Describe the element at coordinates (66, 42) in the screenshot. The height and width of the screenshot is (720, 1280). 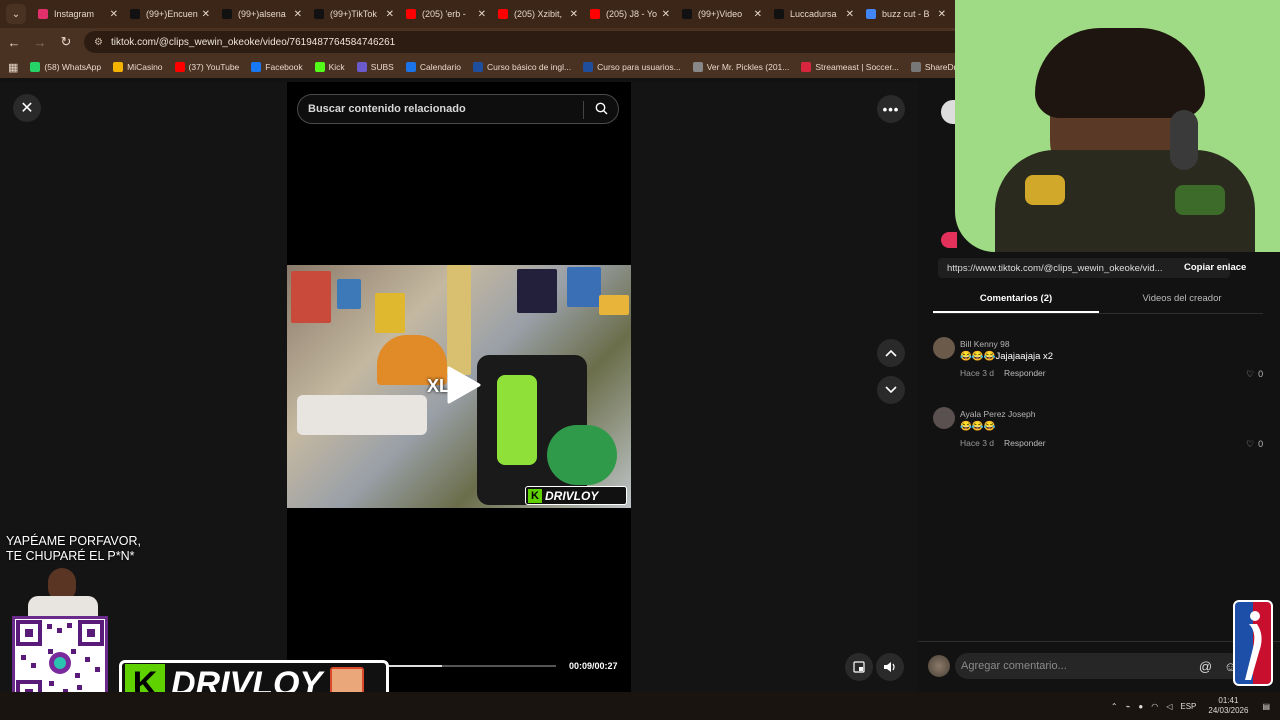
I see `reload-button: ↻` at that location.